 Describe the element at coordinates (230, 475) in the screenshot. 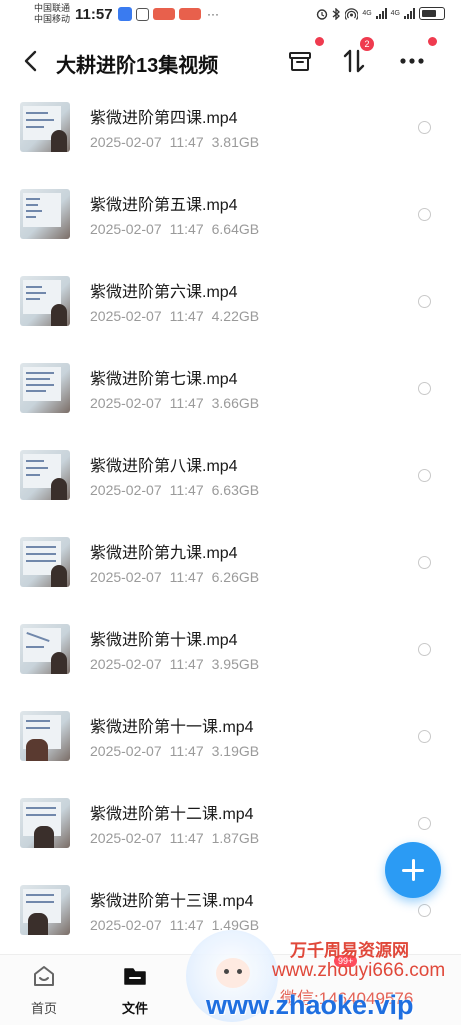

I see `file-row: 紫微进阶第八课.mp4 2025-02-07 11:47 6.63GB` at that location.